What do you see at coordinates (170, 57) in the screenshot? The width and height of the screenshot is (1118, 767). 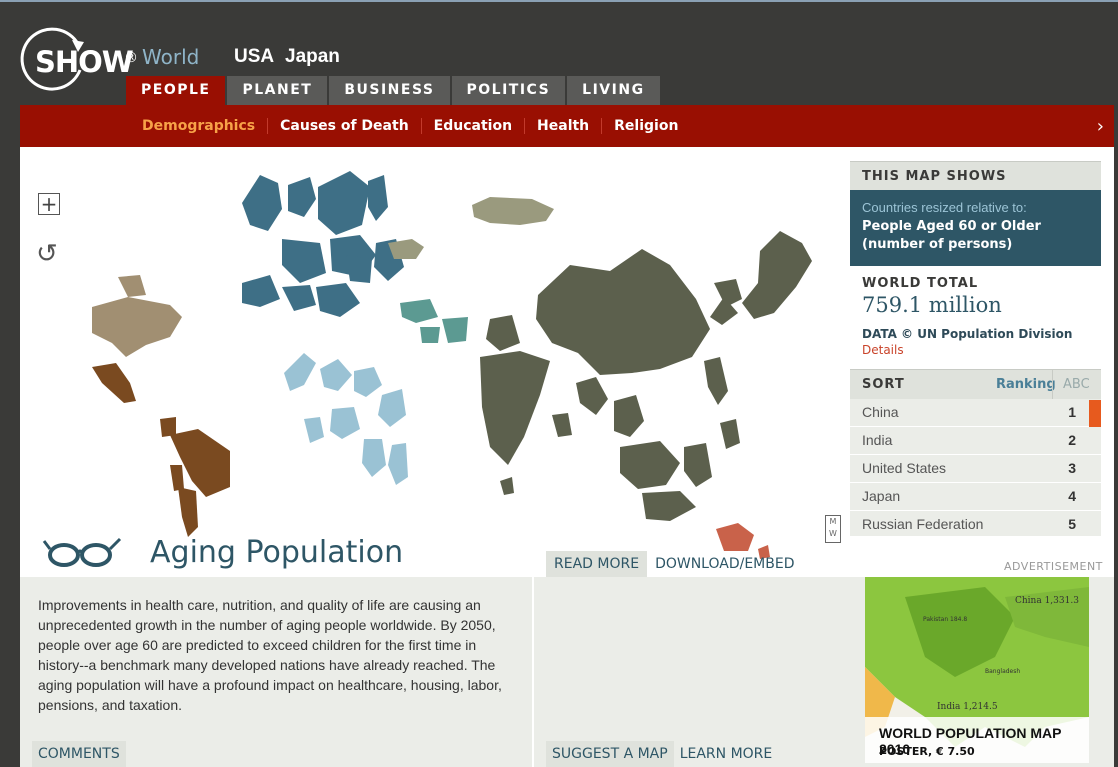 I see `logo-world-text: World` at bounding box center [170, 57].